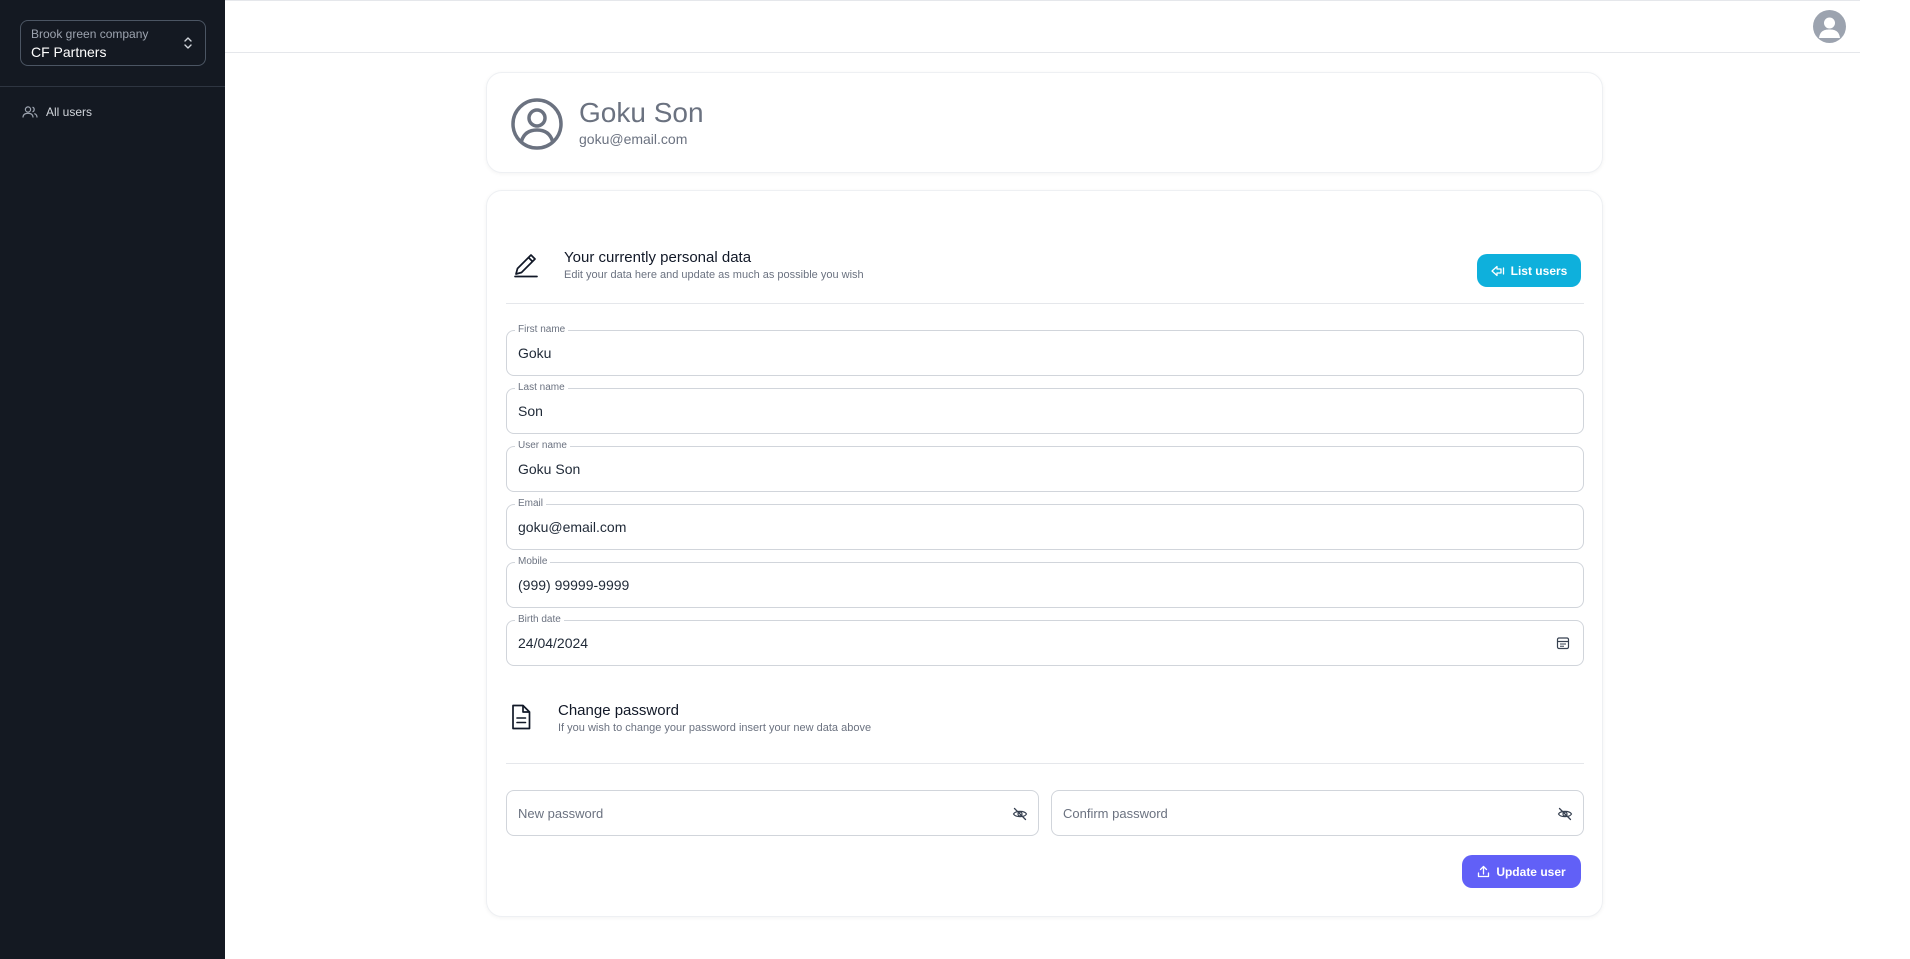  I want to click on sidebar-divider, so click(112, 86).